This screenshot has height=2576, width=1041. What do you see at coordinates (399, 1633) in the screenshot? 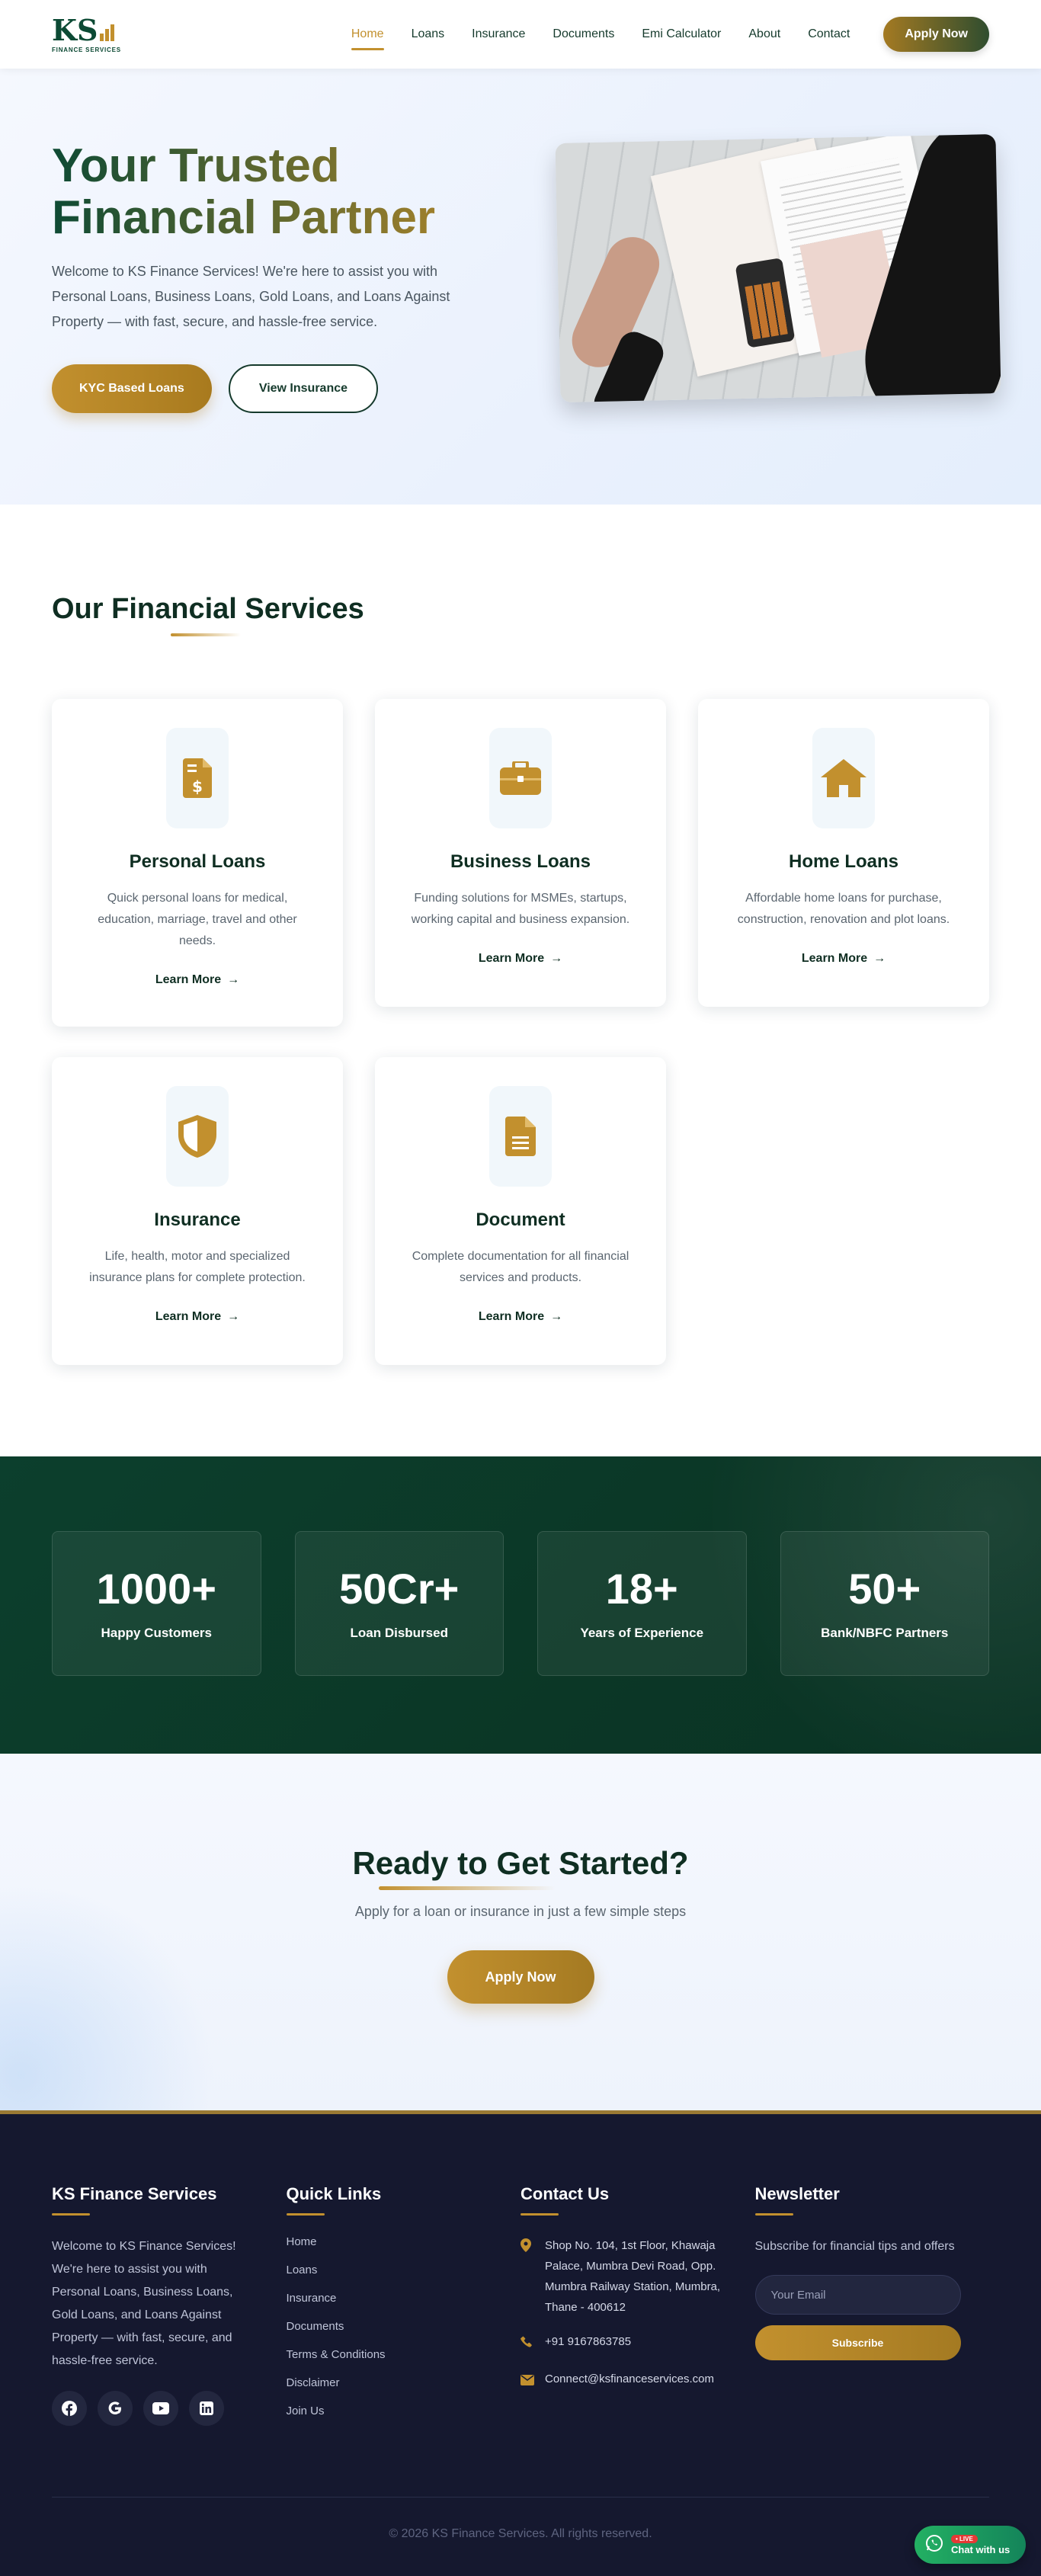
I see `stat-label: Loan Disbursed` at bounding box center [399, 1633].